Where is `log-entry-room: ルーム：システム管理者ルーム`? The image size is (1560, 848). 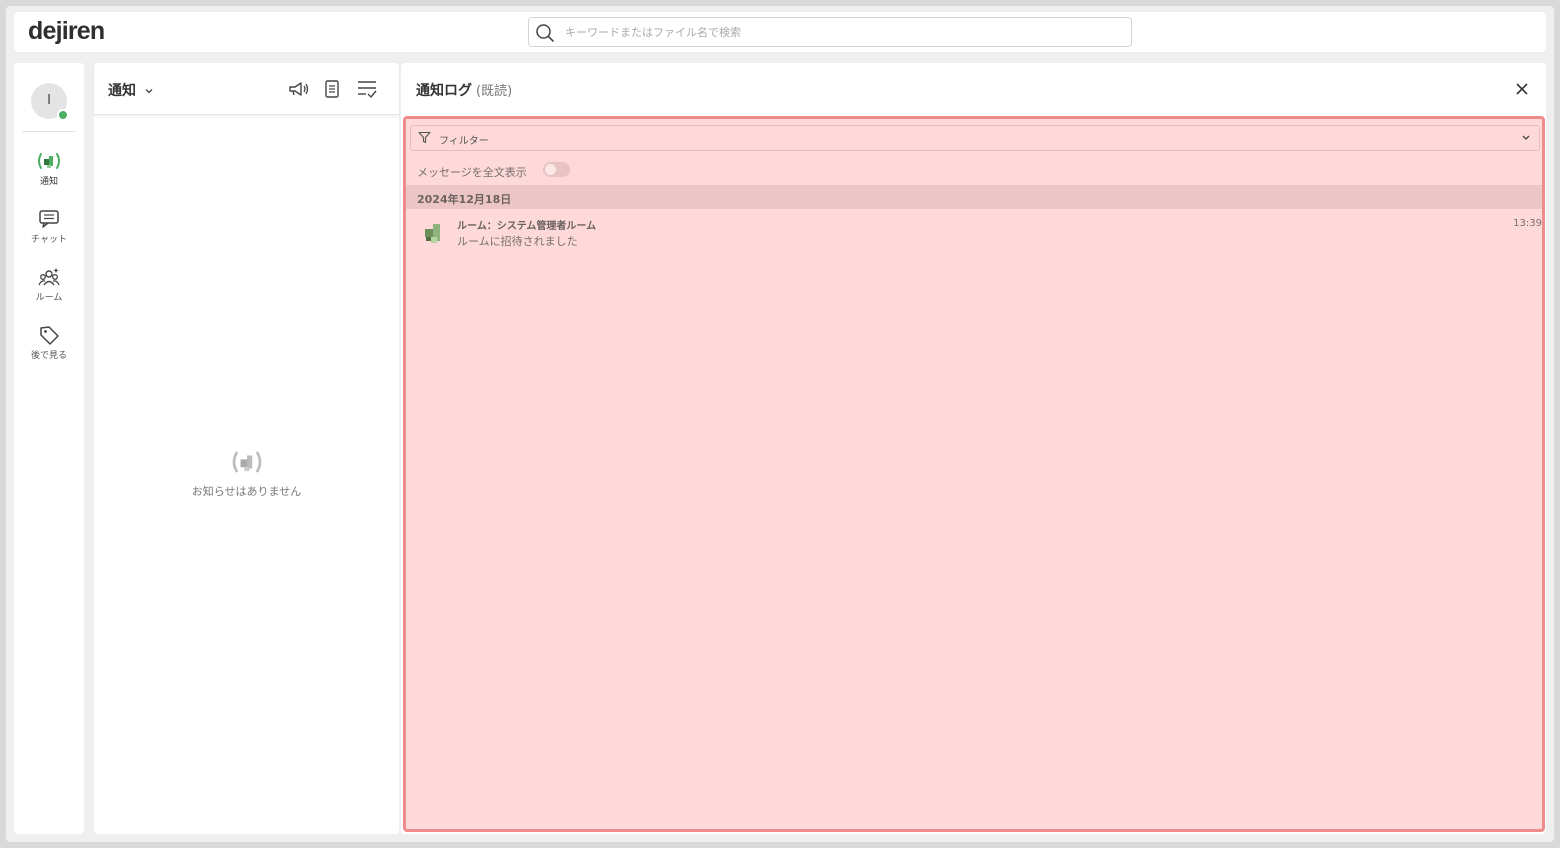 log-entry-room: ルーム：システム管理者ルーム is located at coordinates (527, 226).